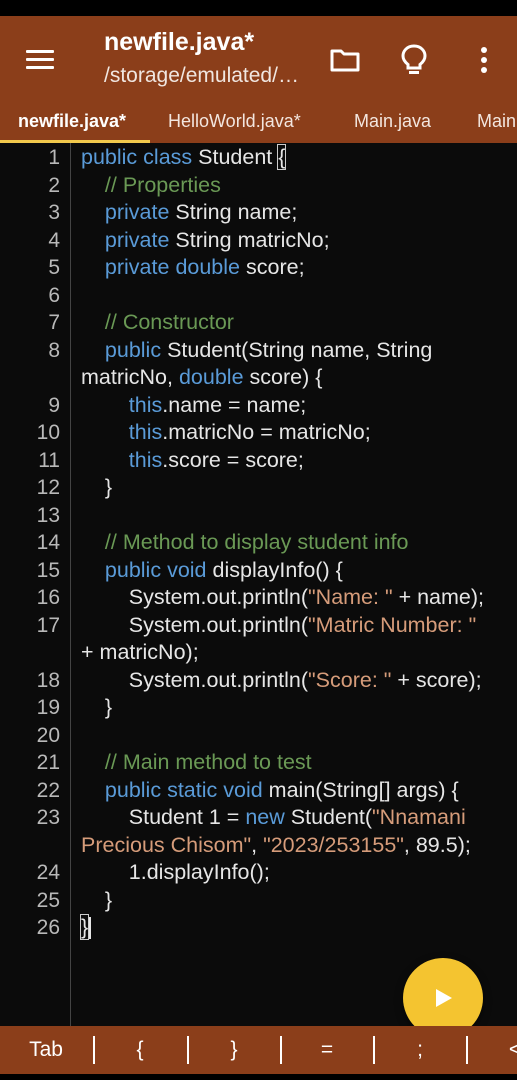  What do you see at coordinates (258, 736) in the screenshot?
I see `code-line: 20` at bounding box center [258, 736].